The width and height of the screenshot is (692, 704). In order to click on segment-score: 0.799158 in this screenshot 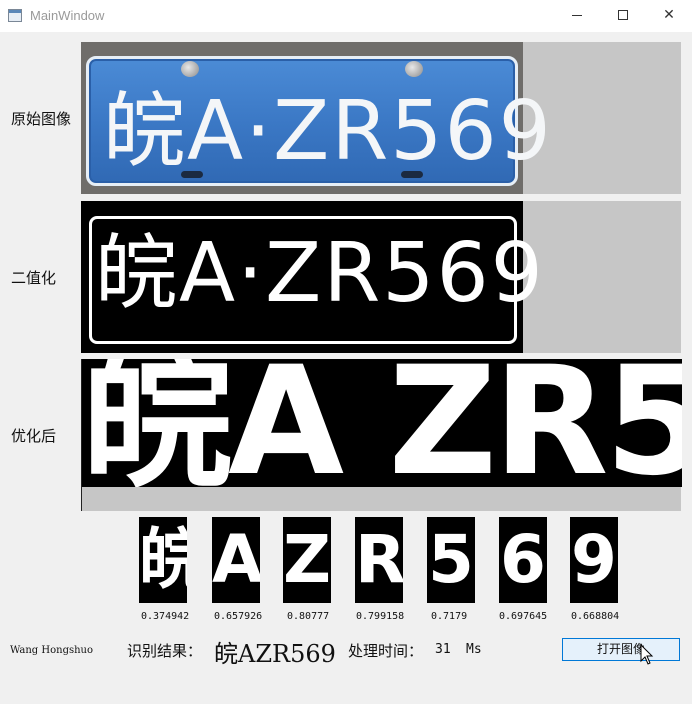, I will do `click(380, 616)`.